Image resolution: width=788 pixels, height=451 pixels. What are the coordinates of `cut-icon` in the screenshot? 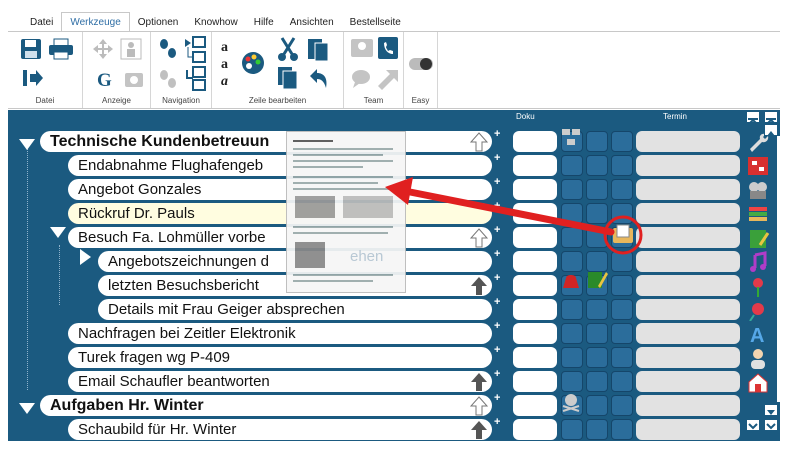 It's located at (288, 49).